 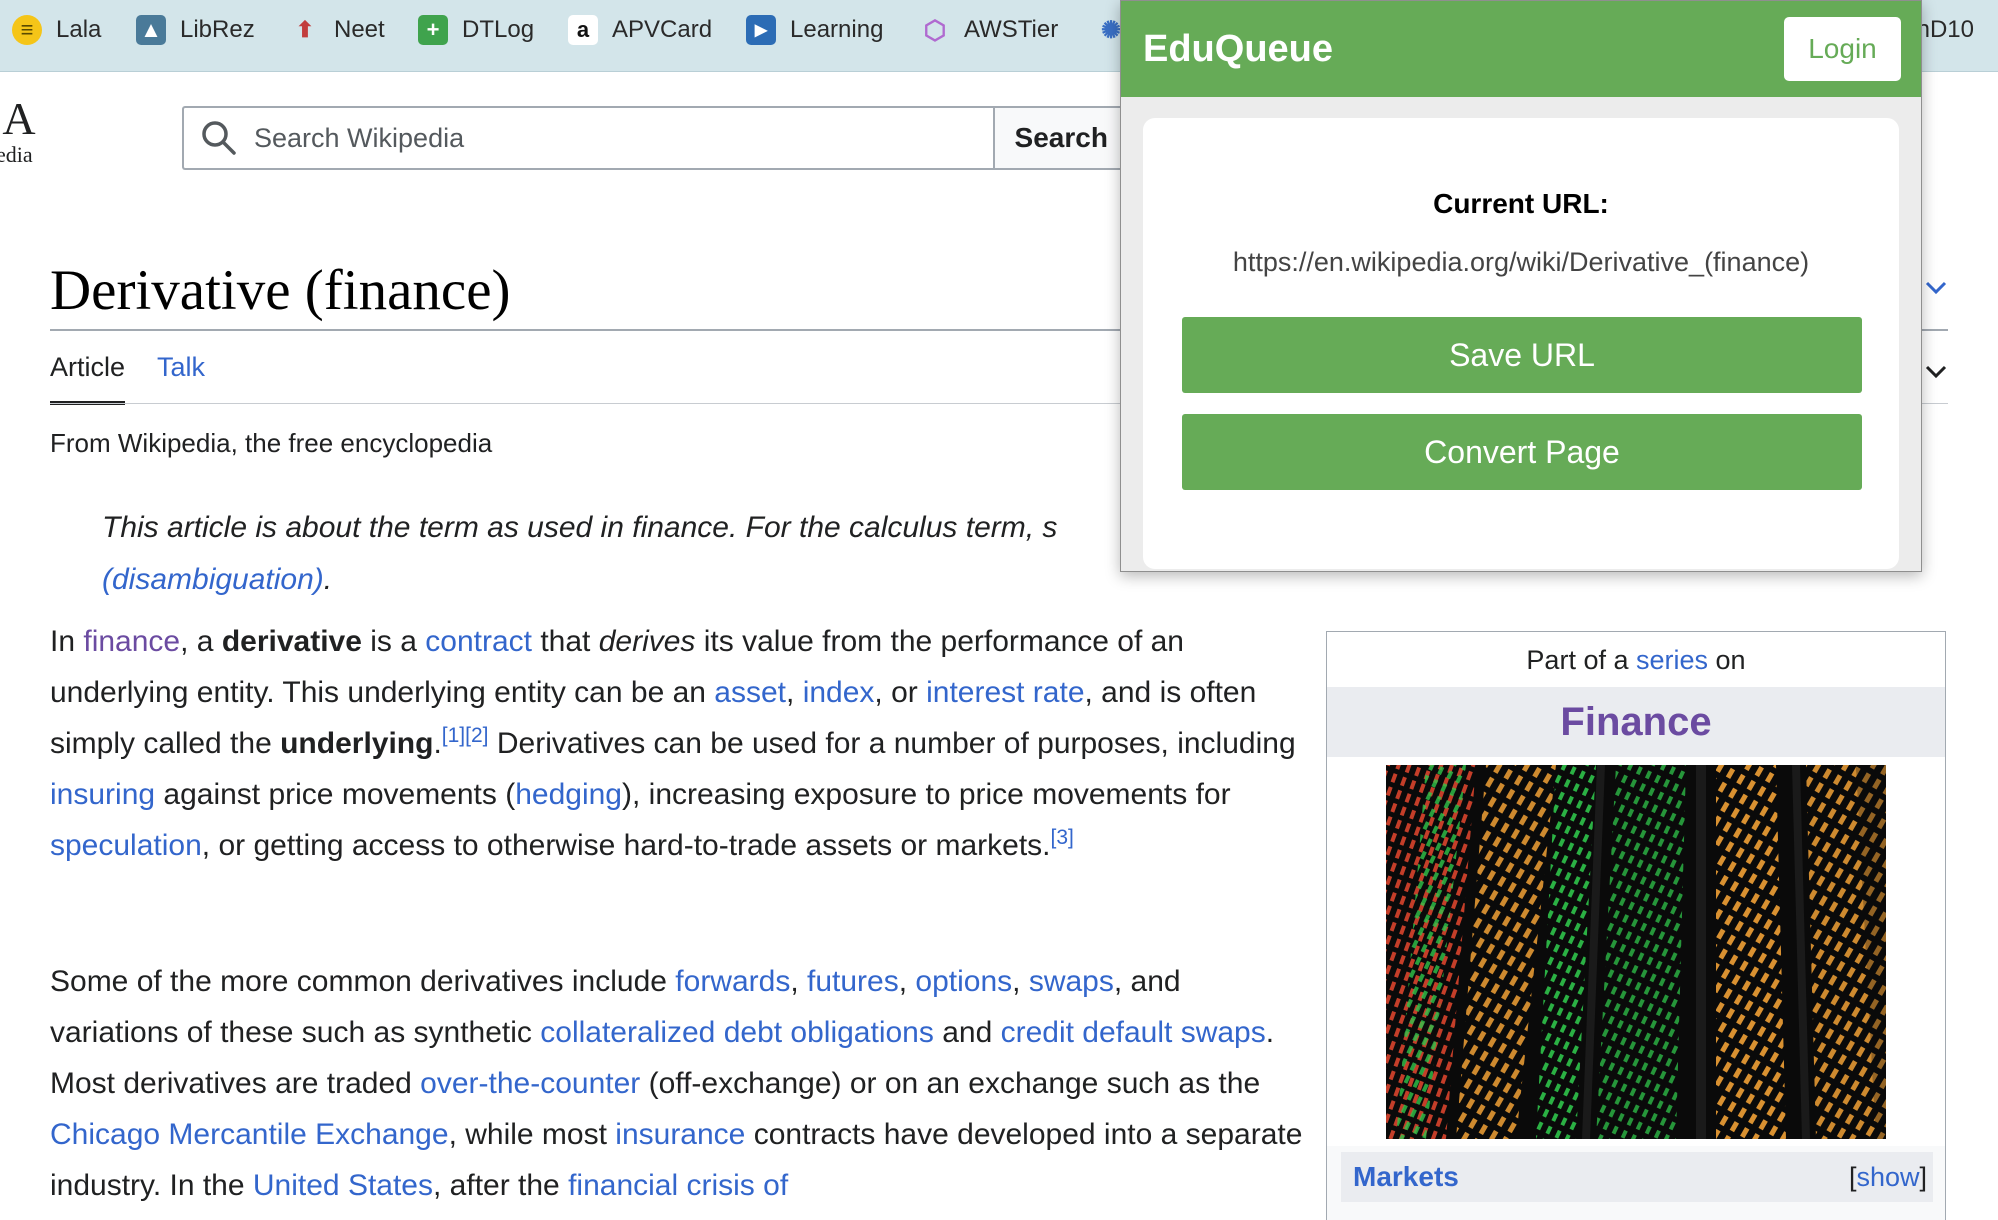 I want to click on show-link: show, so click(x=1887, y=1177).